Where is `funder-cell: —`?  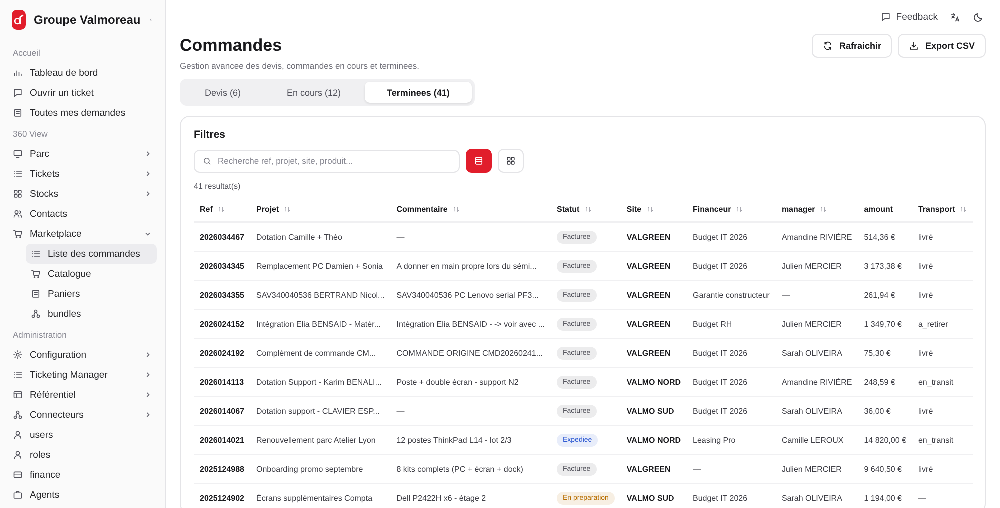 funder-cell: — is located at coordinates (697, 469).